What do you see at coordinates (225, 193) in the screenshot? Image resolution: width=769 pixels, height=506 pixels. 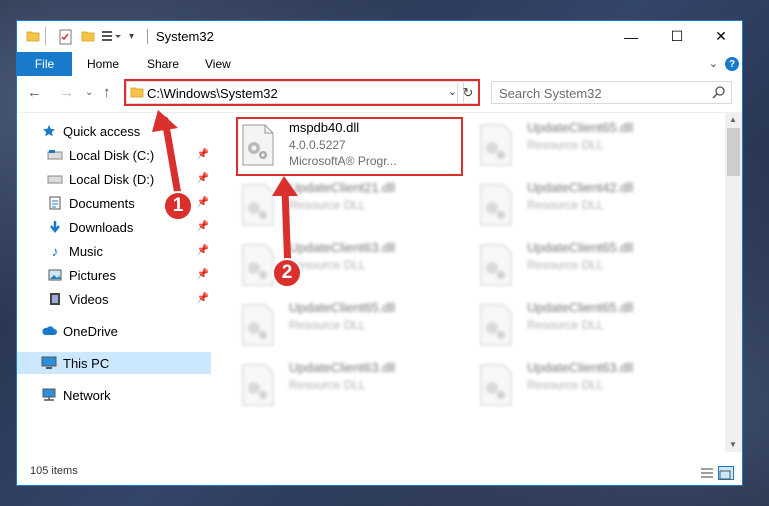 I see `annotation-arrows` at bounding box center [225, 193].